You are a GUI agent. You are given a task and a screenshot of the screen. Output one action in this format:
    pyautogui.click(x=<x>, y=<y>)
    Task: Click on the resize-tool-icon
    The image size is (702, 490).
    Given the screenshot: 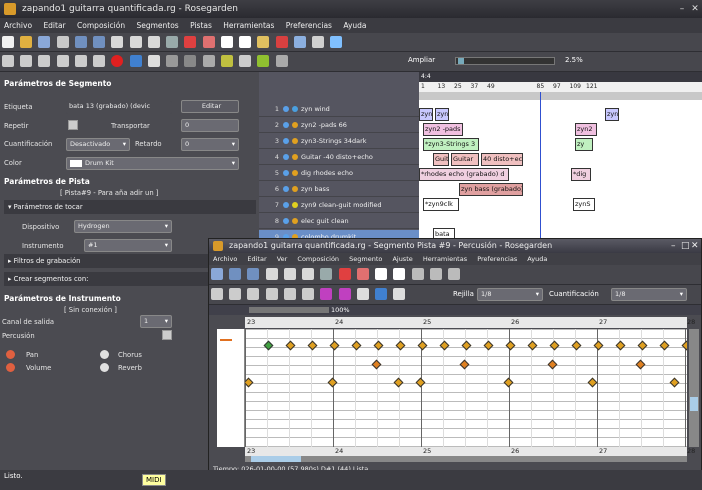 What is the action you would take?
    pyautogui.click(x=245, y=42)
    